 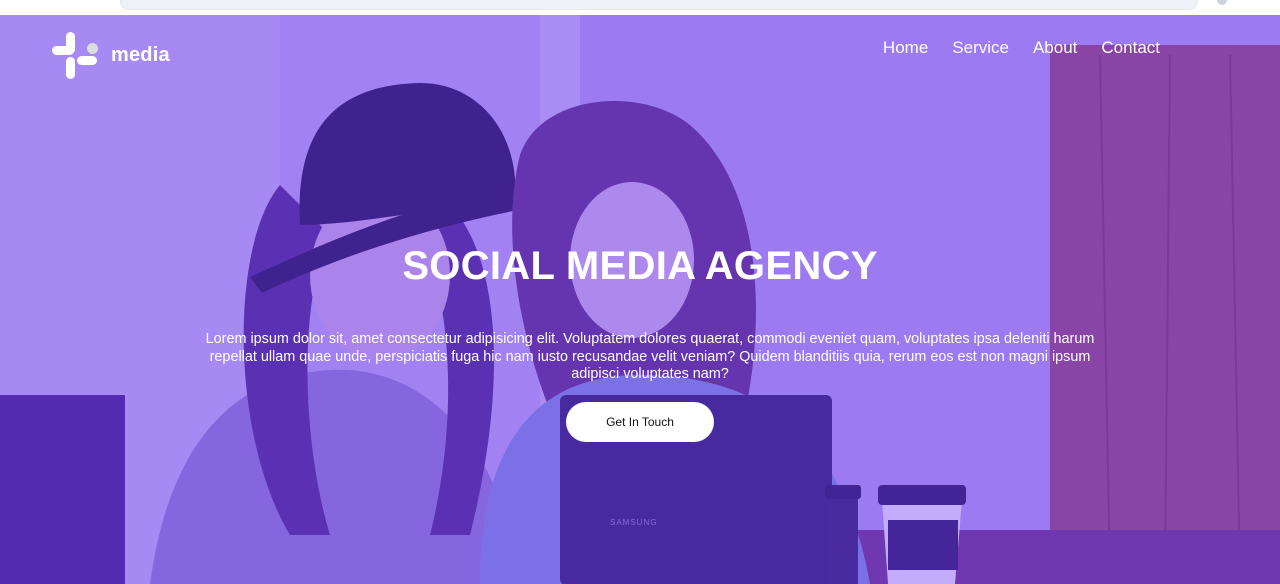 What do you see at coordinates (905, 48) in the screenshot?
I see `nav-item-home: Home` at bounding box center [905, 48].